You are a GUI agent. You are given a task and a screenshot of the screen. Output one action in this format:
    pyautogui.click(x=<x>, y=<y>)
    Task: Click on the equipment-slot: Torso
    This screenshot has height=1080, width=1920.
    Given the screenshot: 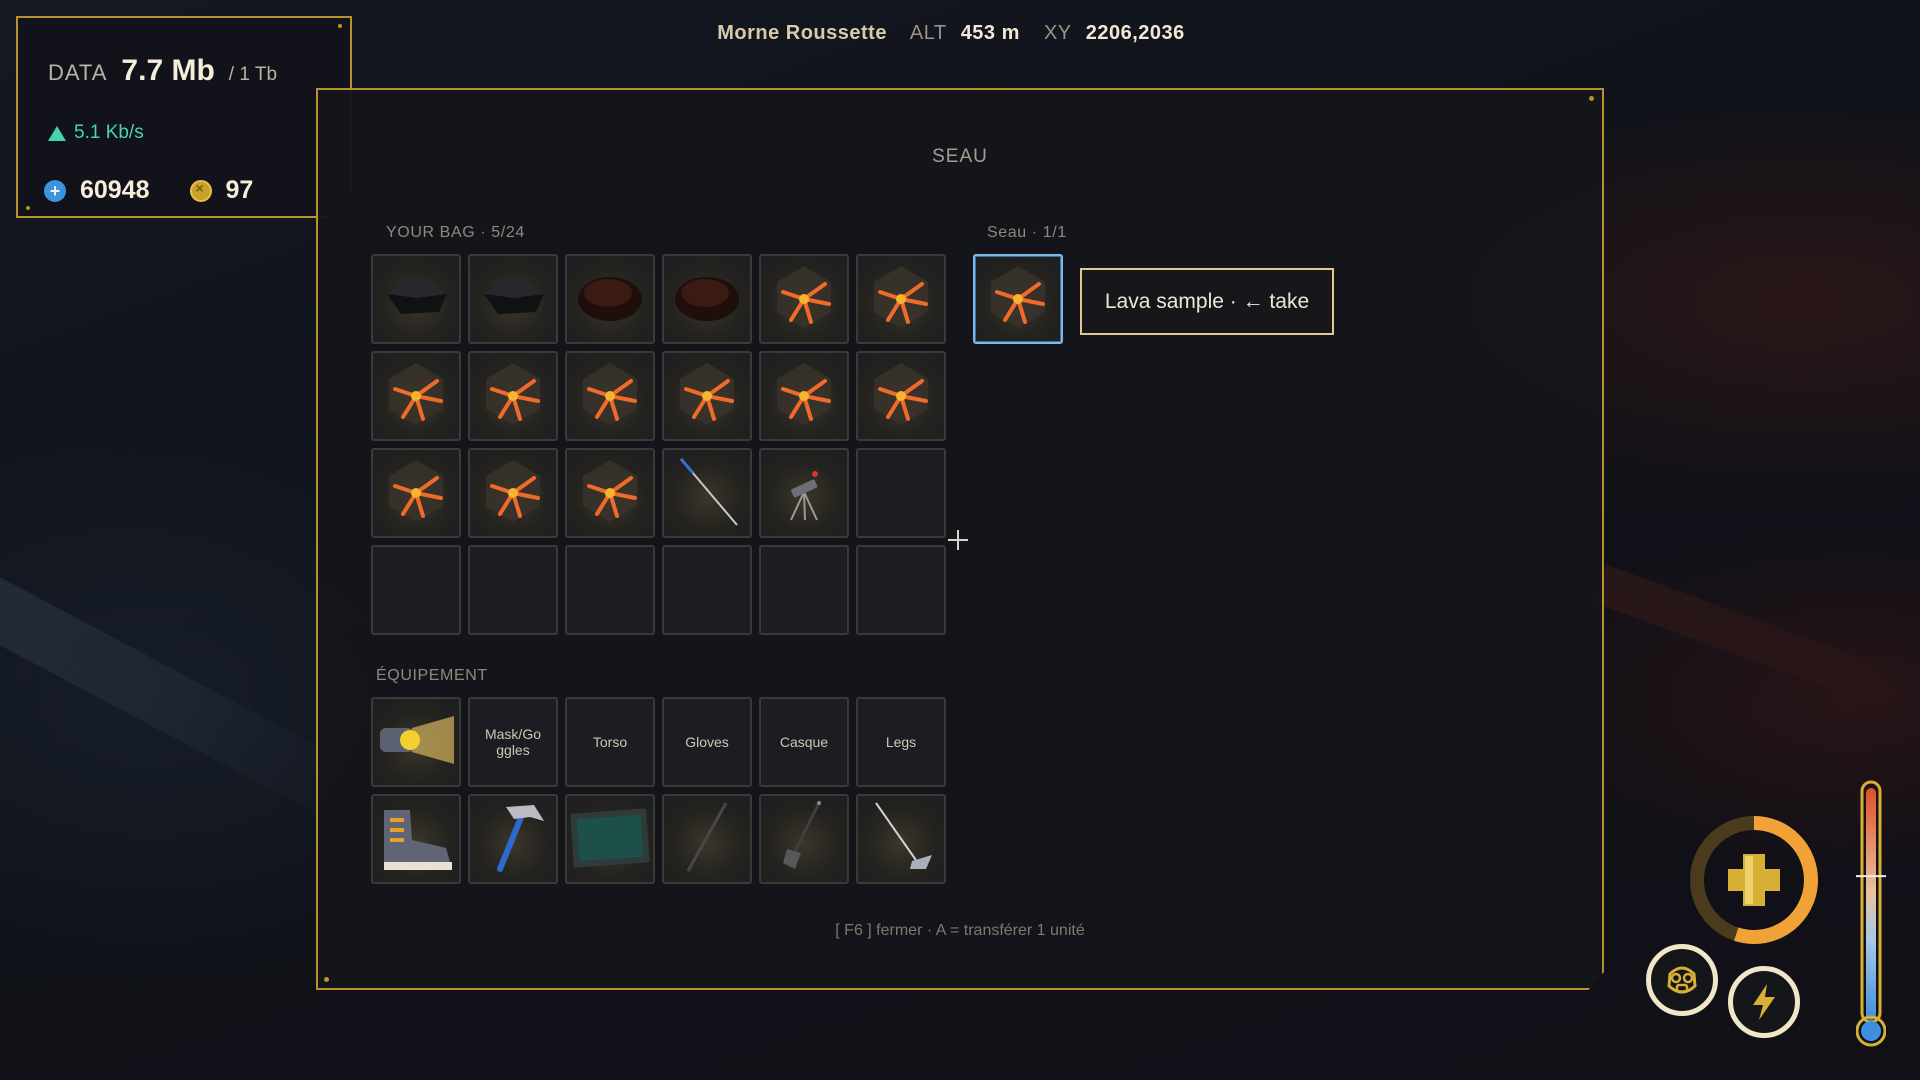 What is the action you would take?
    pyautogui.click(x=610, y=742)
    